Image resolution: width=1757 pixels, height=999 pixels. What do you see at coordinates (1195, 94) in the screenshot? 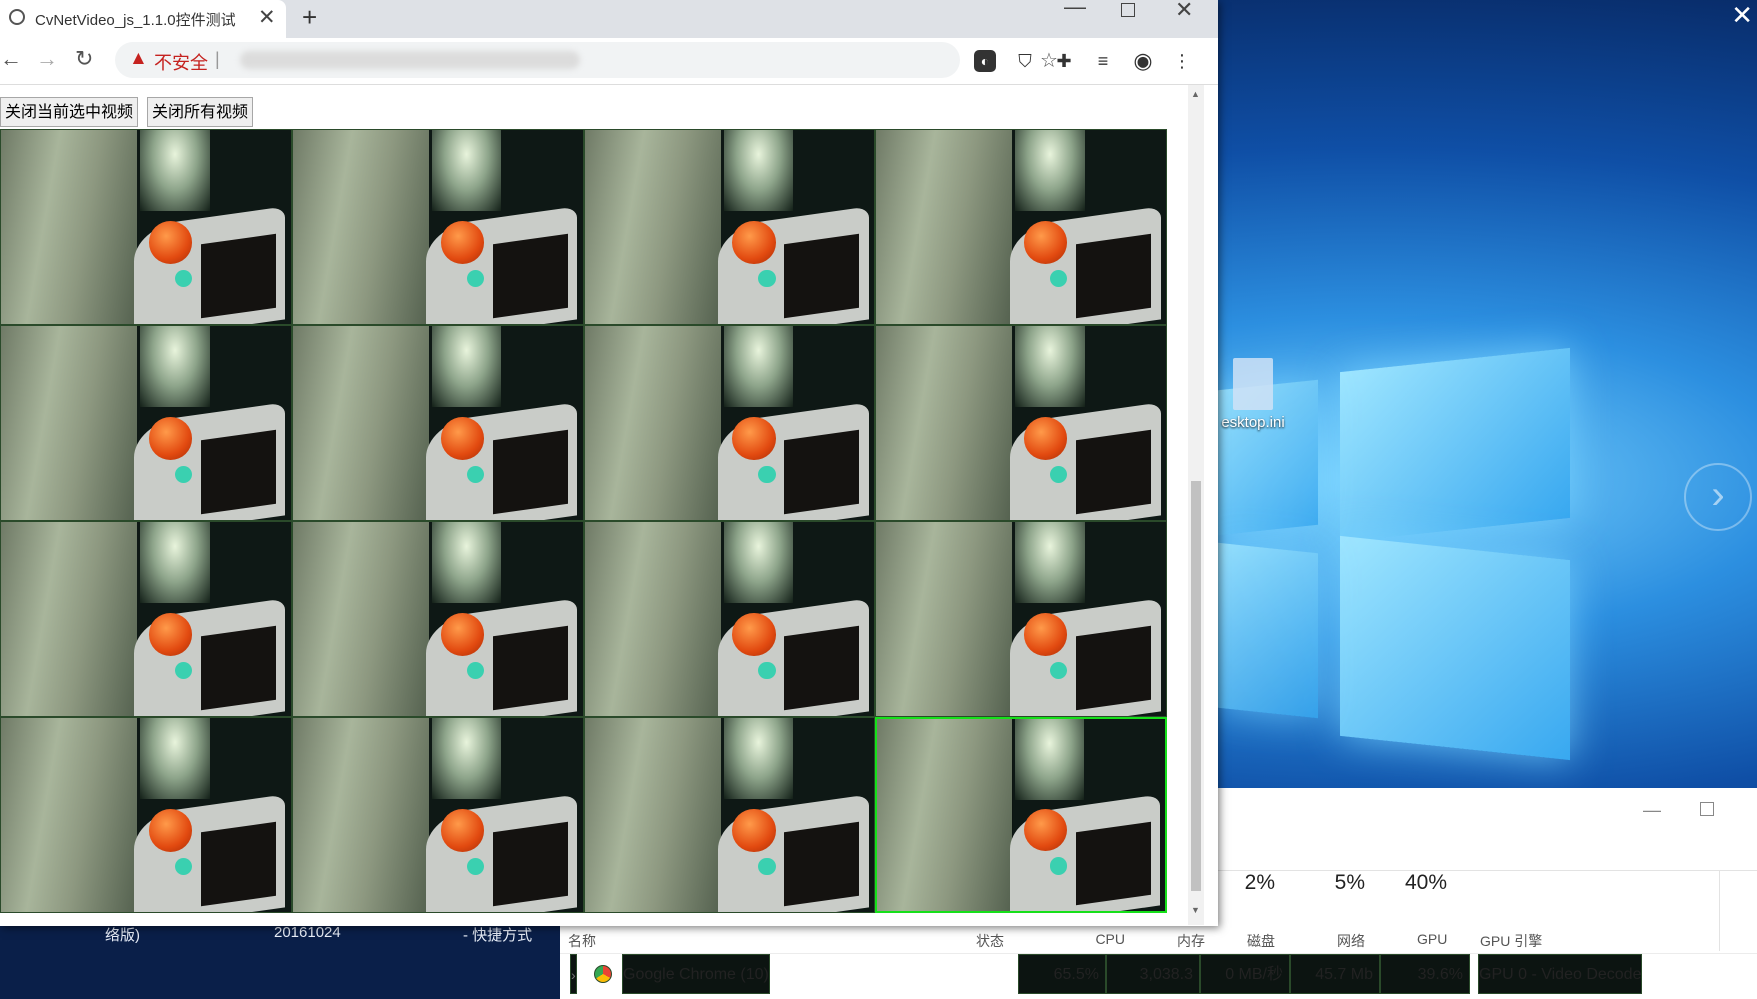
I see `scroll-up-icon: ▲` at bounding box center [1195, 94].